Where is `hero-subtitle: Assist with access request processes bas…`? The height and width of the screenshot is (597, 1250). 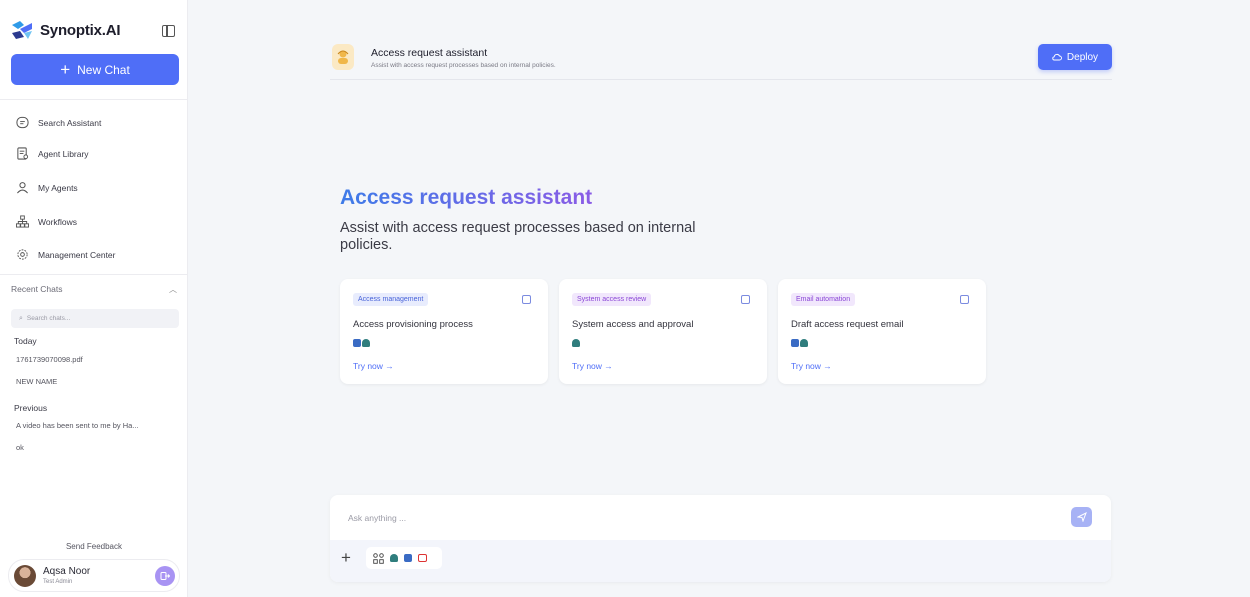
hero-subtitle: Assist with access request processes bas… is located at coordinates (518, 236).